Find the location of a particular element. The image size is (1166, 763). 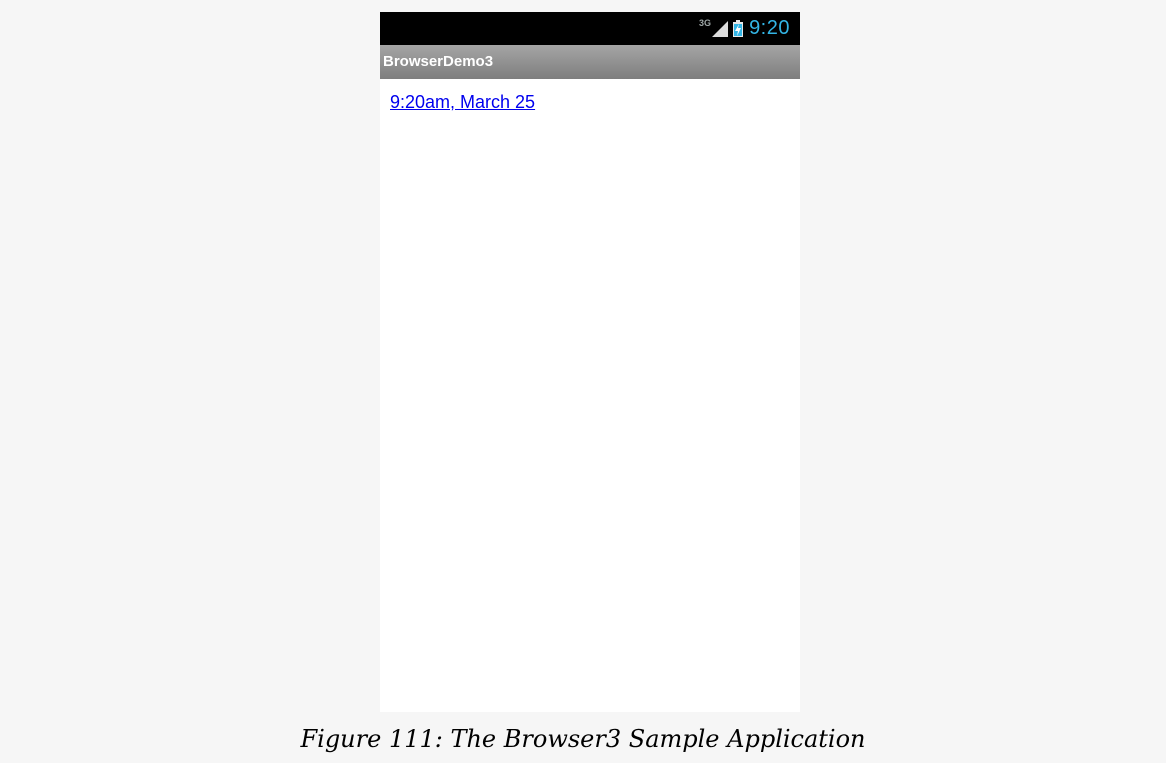

action-bar: BrowserDemo3 is located at coordinates (590, 62).